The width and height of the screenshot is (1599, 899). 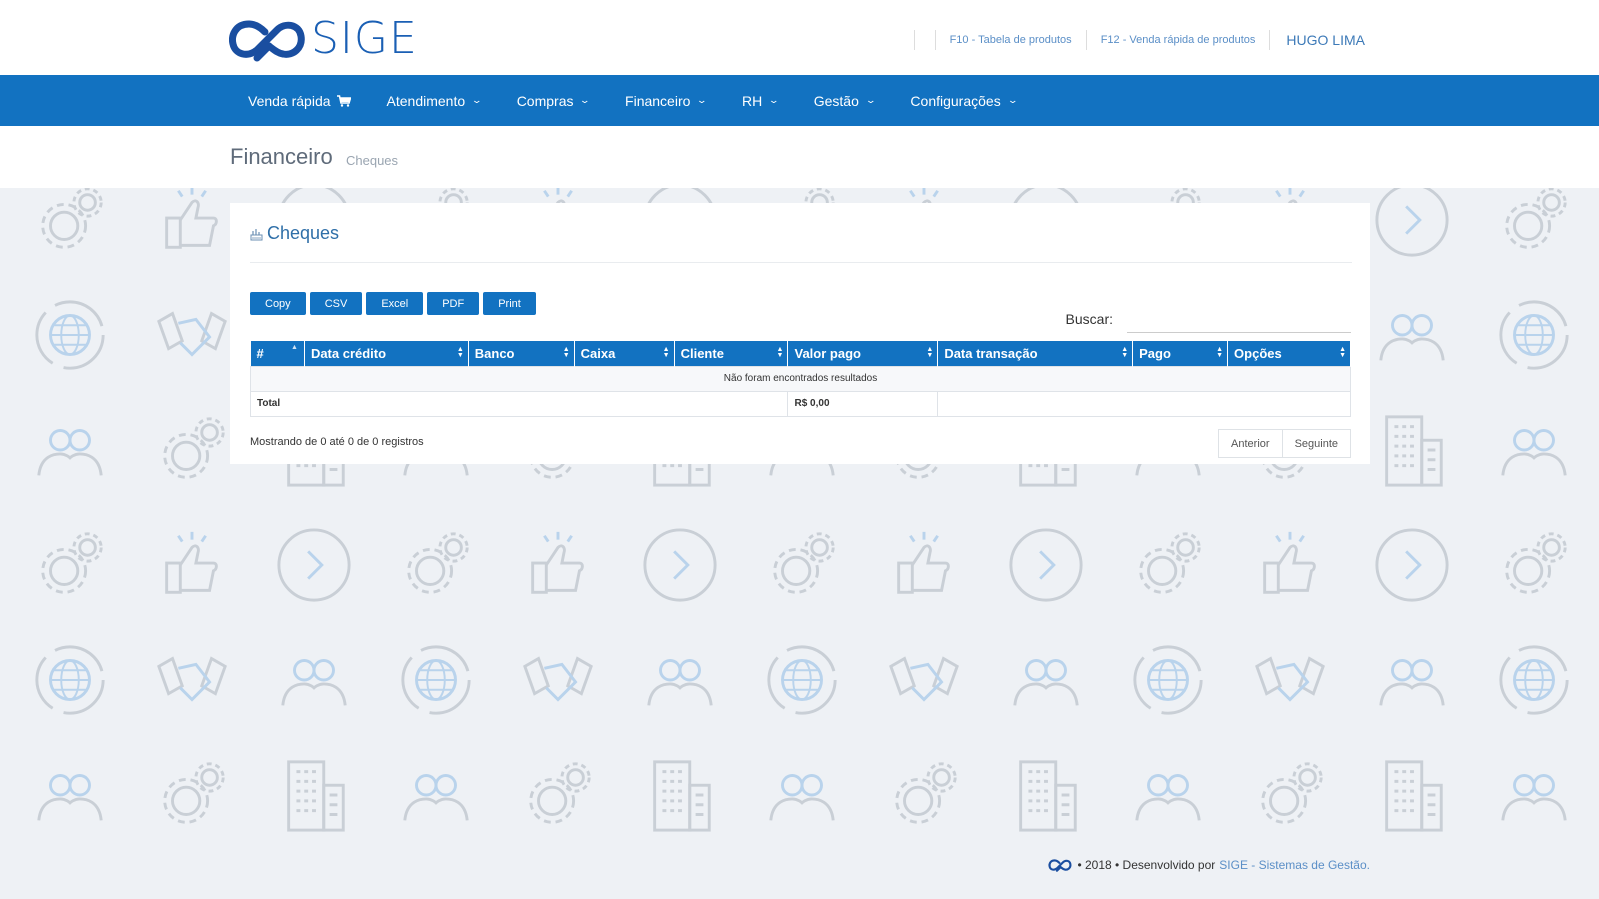 I want to click on logo-text: SIGE, so click(x=364, y=38).